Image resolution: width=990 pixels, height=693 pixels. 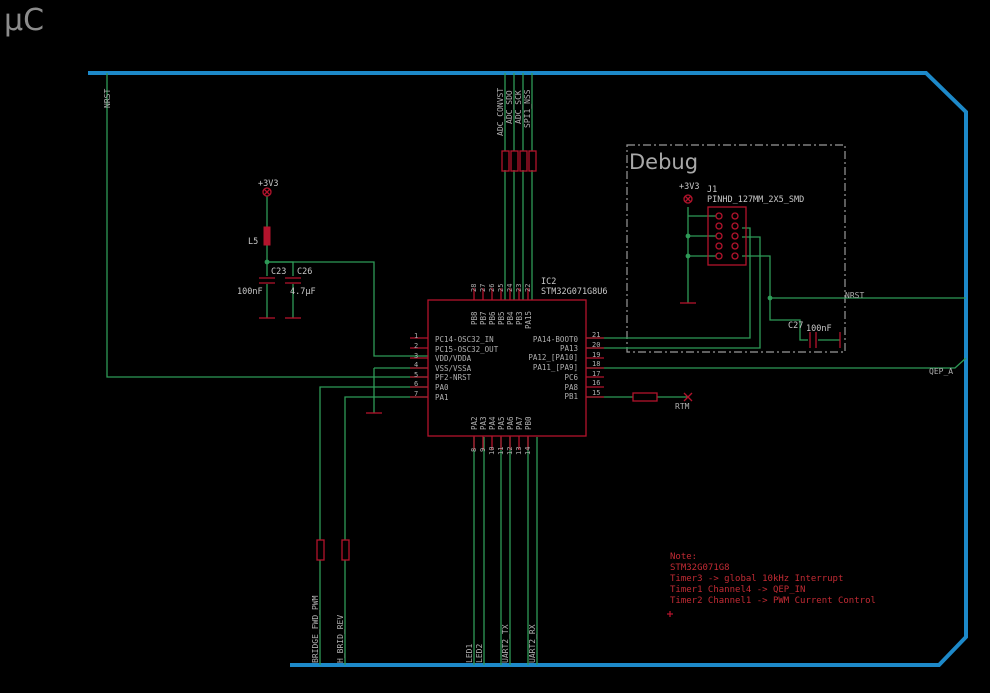 What do you see at coordinates (519, 288) in the screenshot?
I see `mcu-pin-num: 23` at bounding box center [519, 288].